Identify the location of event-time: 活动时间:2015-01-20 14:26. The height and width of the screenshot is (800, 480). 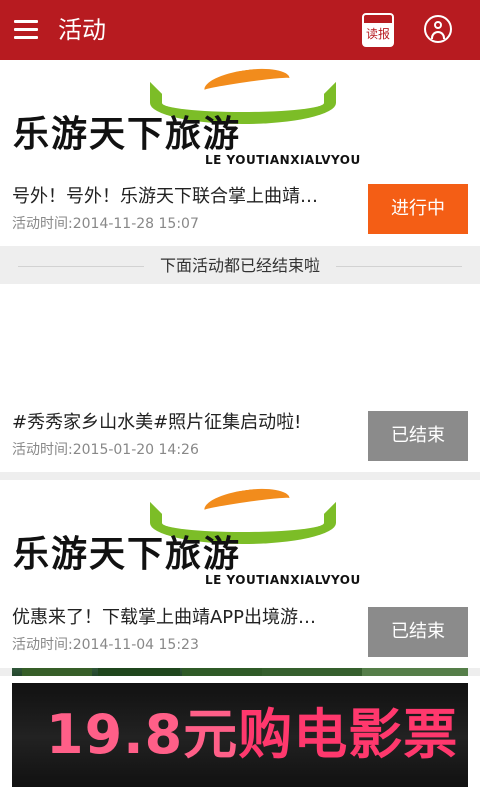
(105, 450).